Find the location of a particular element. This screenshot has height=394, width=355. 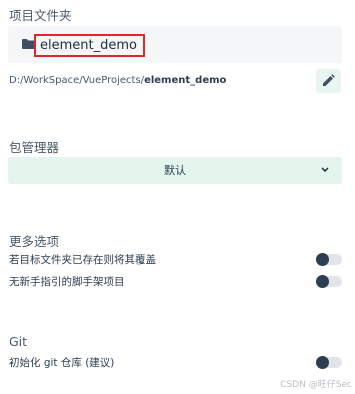

path-prefix: D:/WorkSpace/VueProjects/ is located at coordinates (77, 80).